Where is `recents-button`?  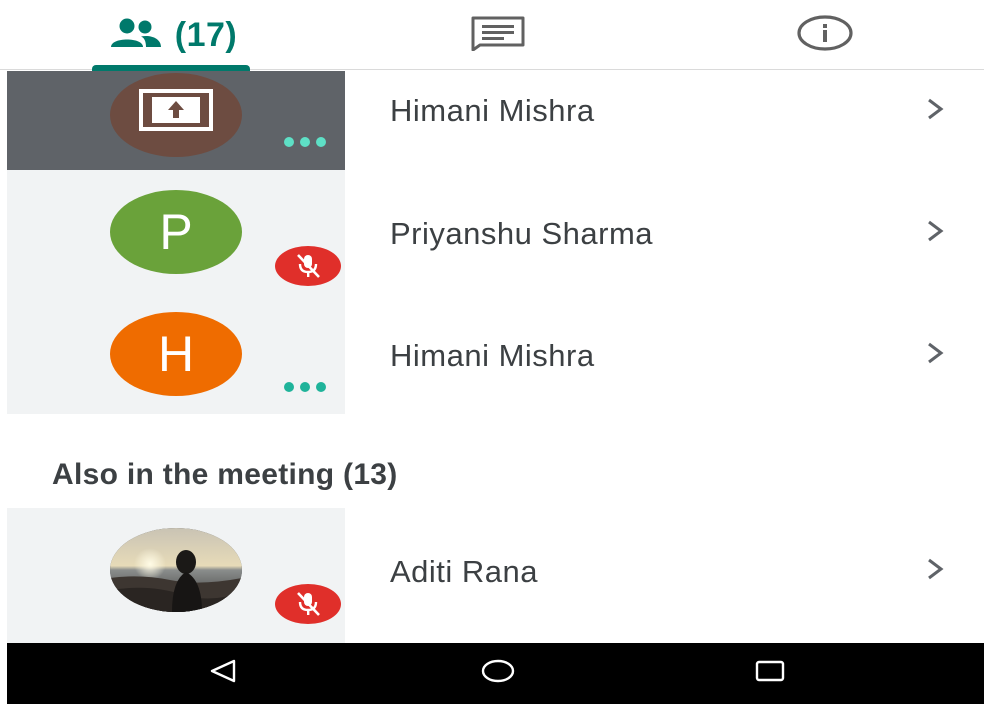 recents-button is located at coordinates (770, 673).